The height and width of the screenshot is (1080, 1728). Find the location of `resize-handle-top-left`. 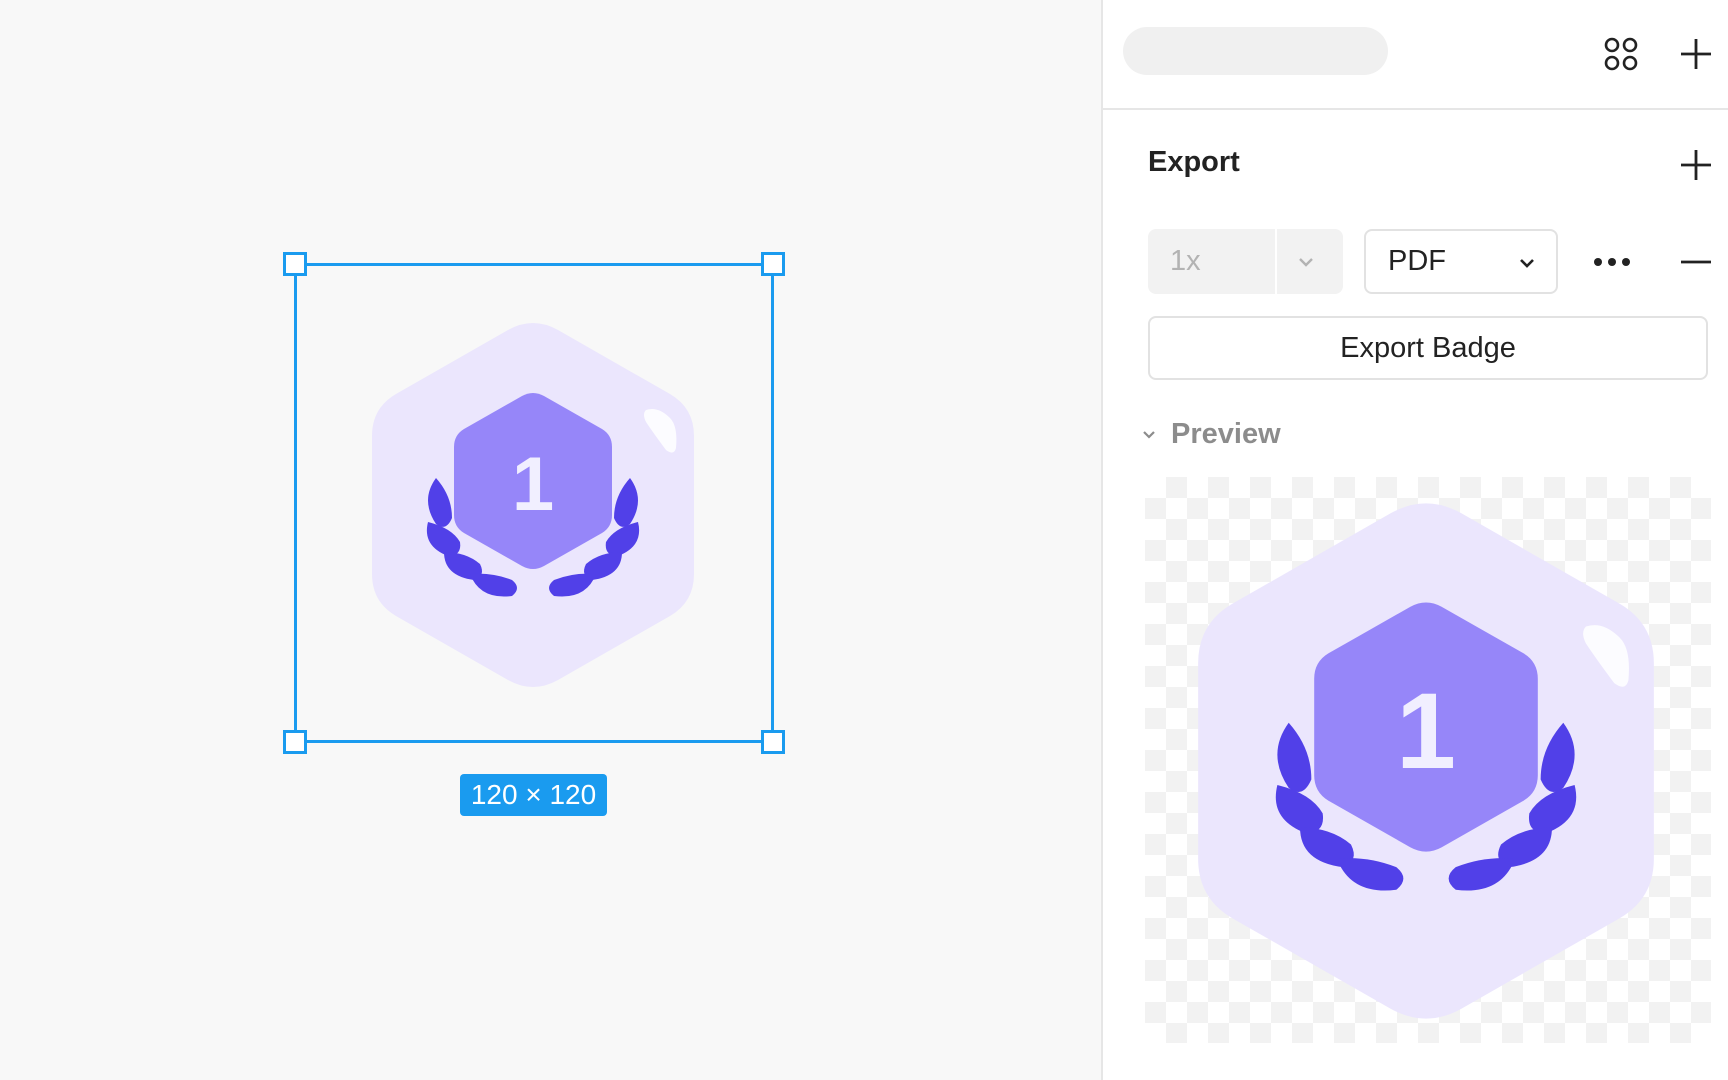

resize-handle-top-left is located at coordinates (295, 264).